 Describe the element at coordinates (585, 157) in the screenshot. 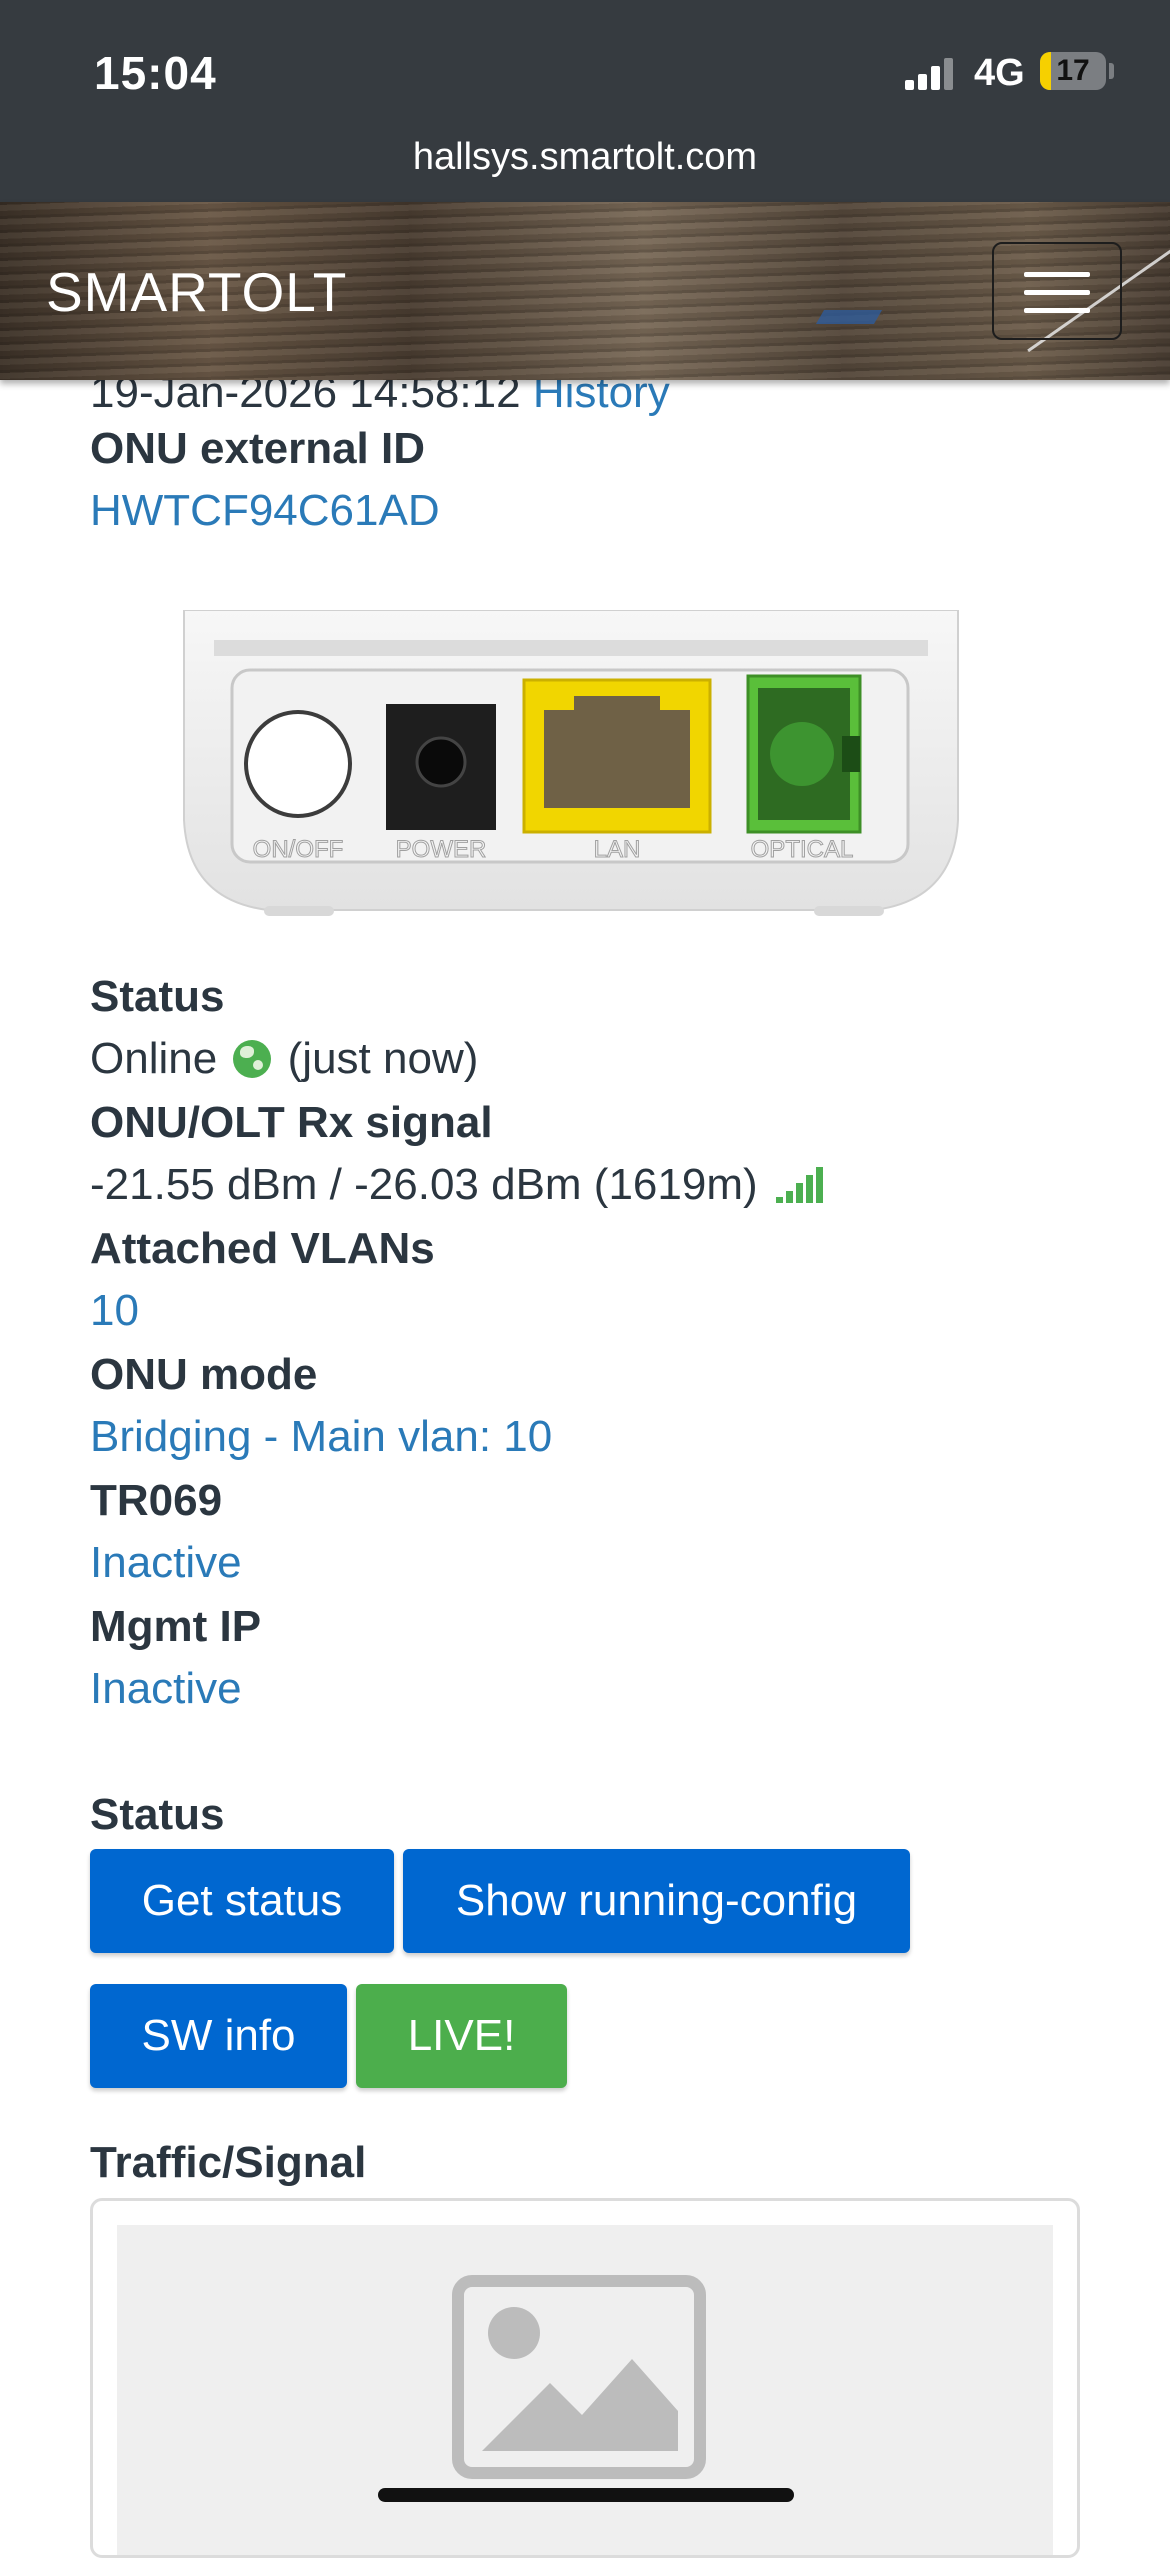

I see `address-bar: hallsys.smartolt.com` at that location.